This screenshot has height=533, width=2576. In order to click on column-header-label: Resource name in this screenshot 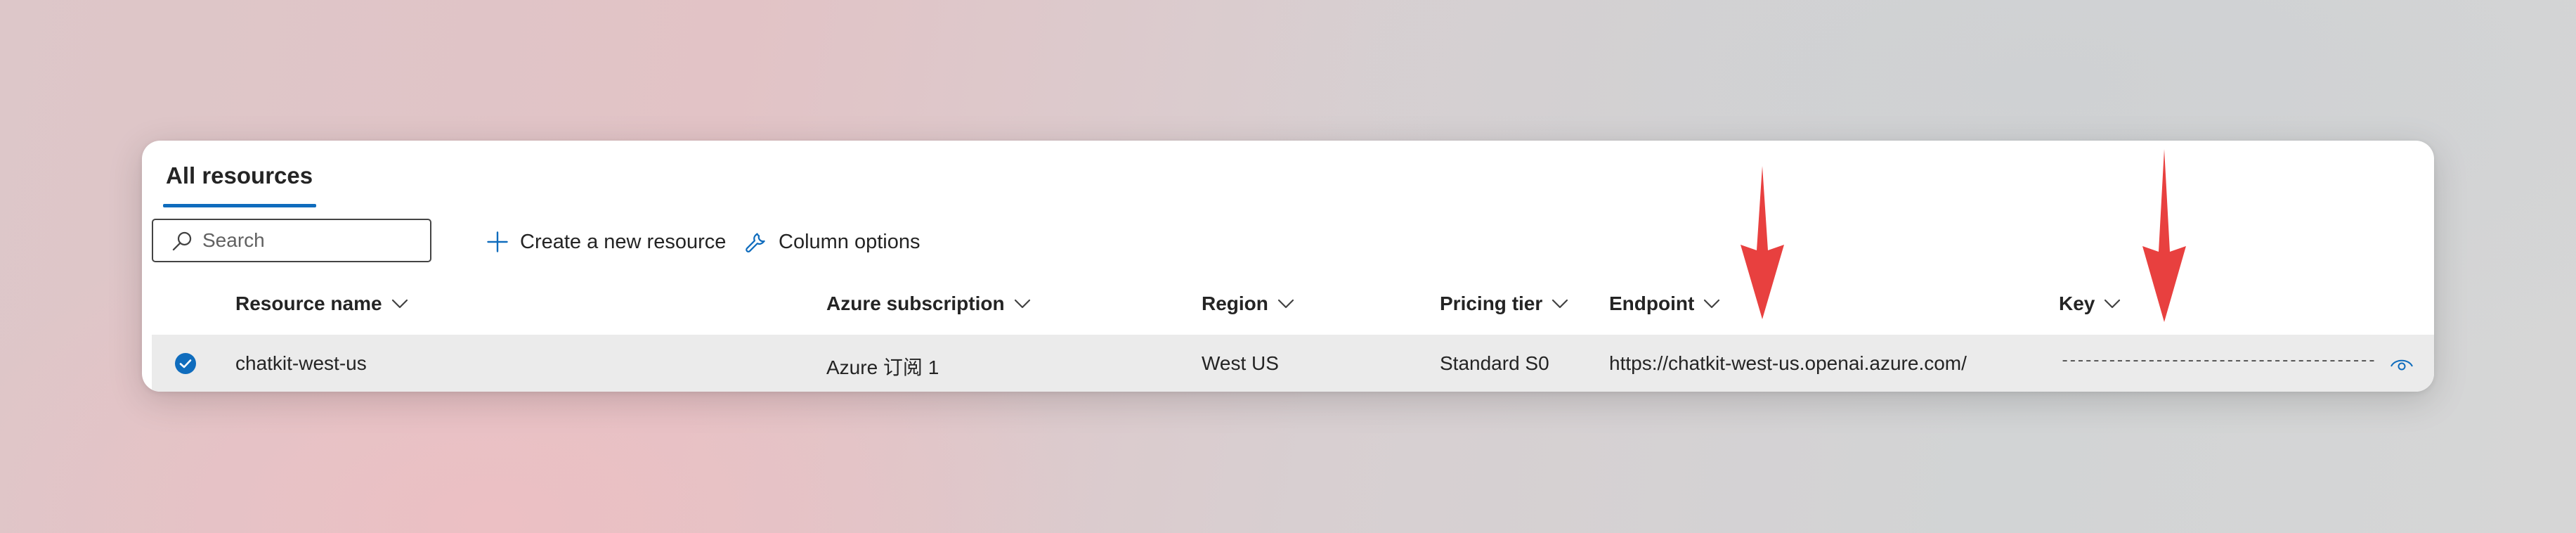, I will do `click(308, 303)`.